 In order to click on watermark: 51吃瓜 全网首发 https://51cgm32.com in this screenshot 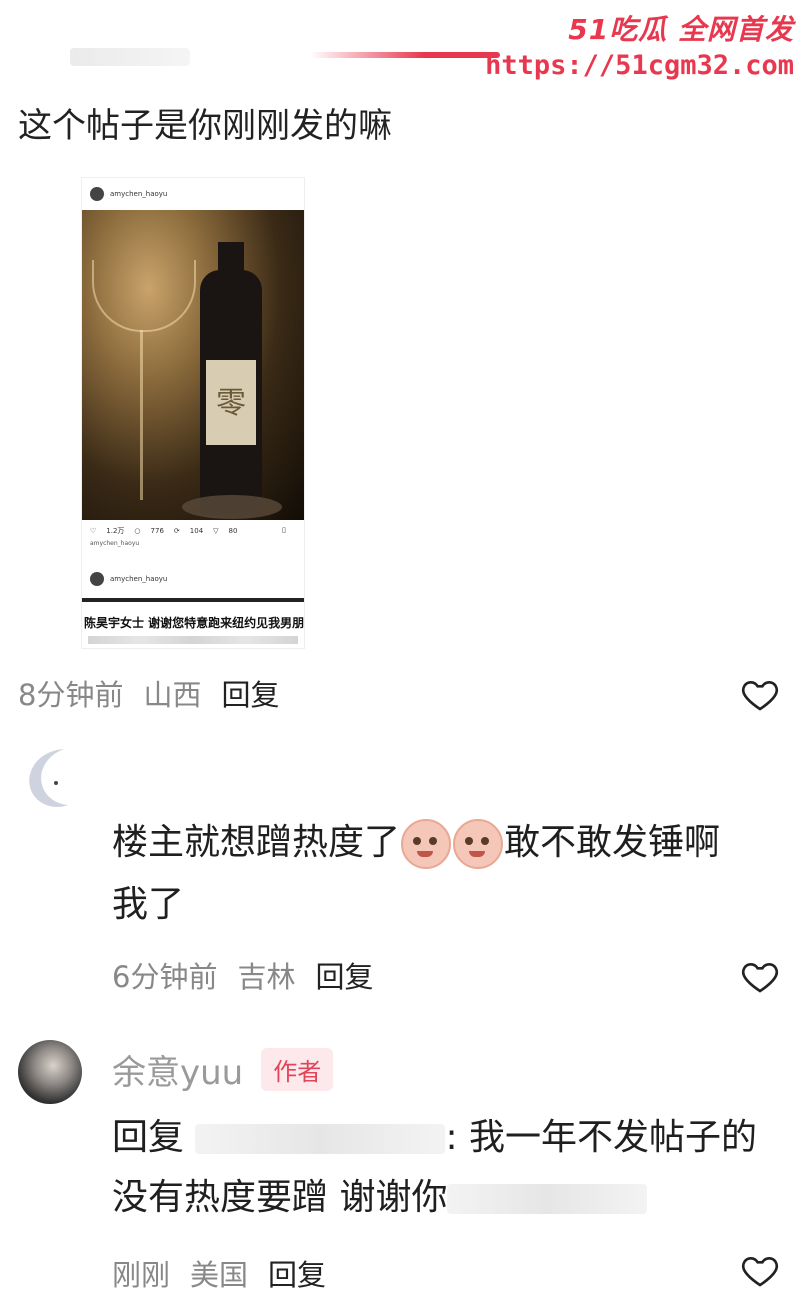, I will do `click(639, 44)`.